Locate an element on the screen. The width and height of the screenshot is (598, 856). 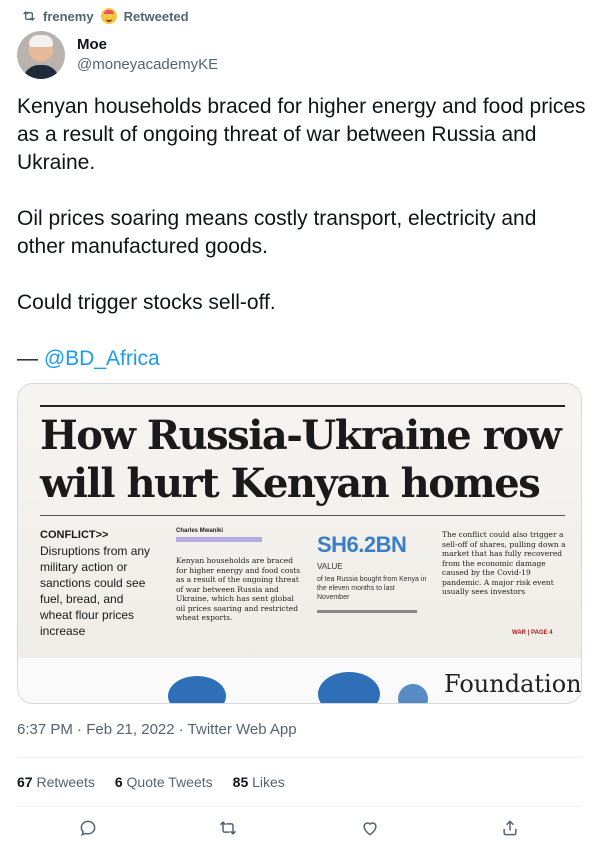
retweets-stat: 67 Retweets is located at coordinates (56, 782).